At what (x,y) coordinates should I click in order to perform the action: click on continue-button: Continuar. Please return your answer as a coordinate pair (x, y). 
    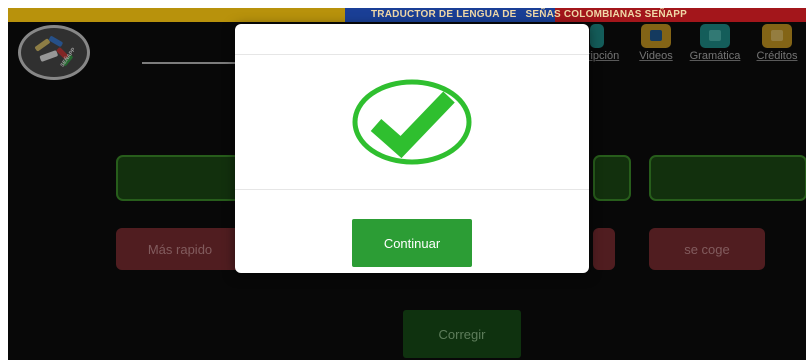
    Looking at the image, I should click on (412, 243).